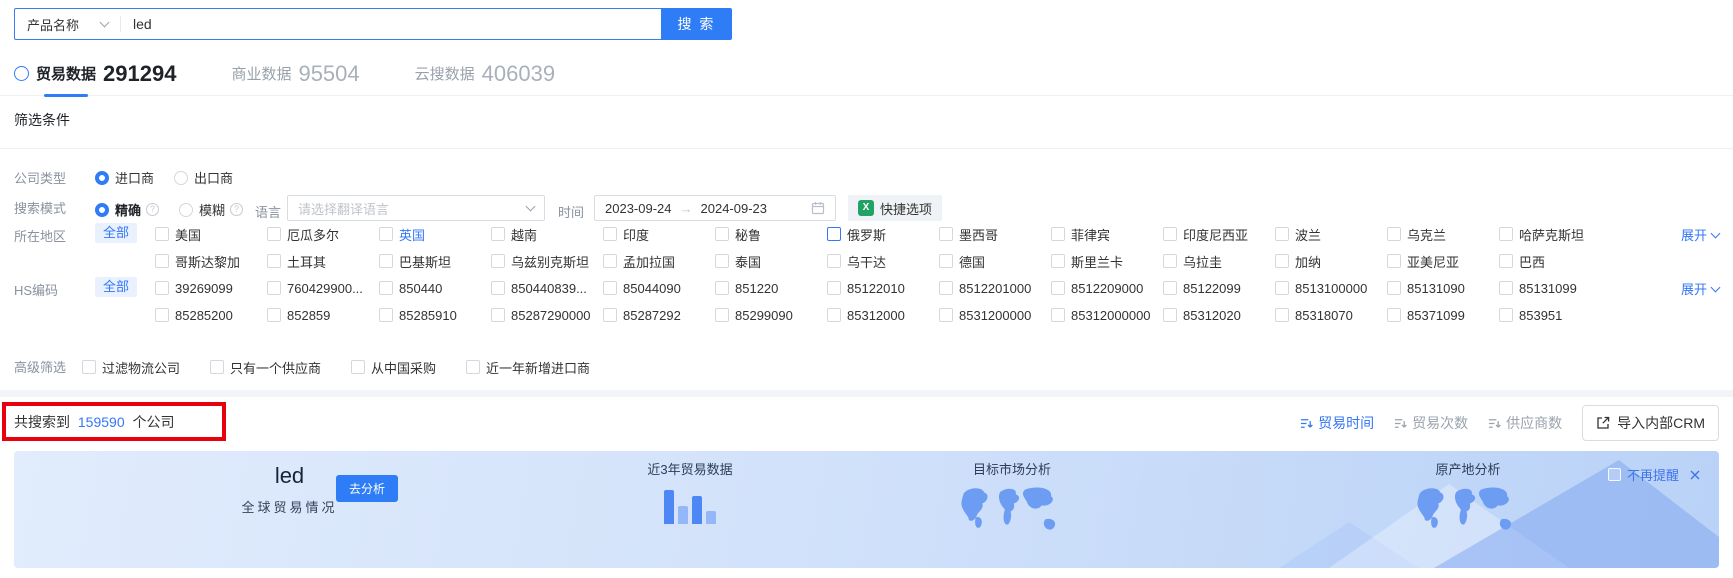  What do you see at coordinates (995, 288) in the screenshot?
I see `hs-code-checkbox: 8512201000` at bounding box center [995, 288].